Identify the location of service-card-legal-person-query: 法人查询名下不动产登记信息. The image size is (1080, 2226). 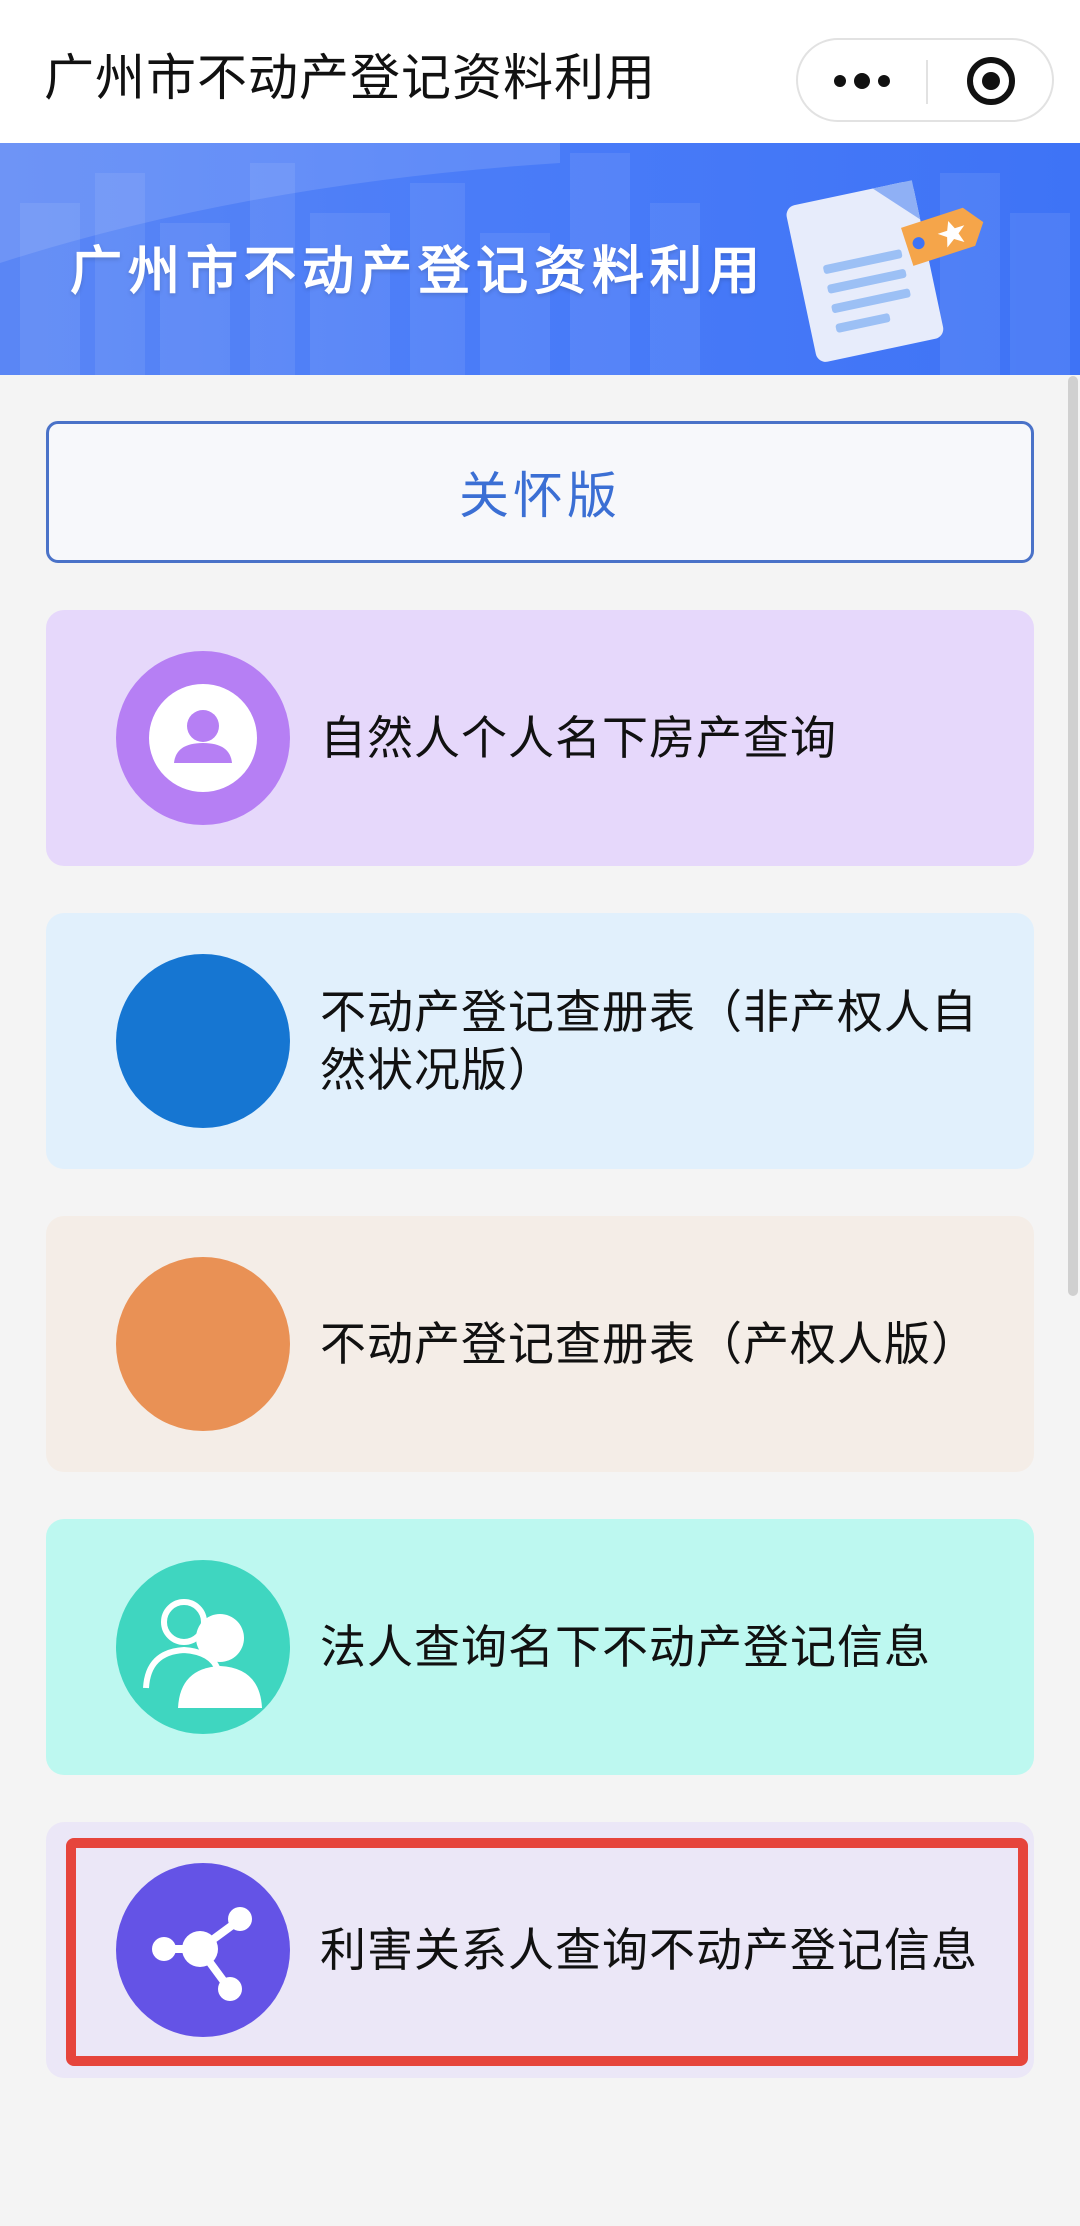
(540, 1647).